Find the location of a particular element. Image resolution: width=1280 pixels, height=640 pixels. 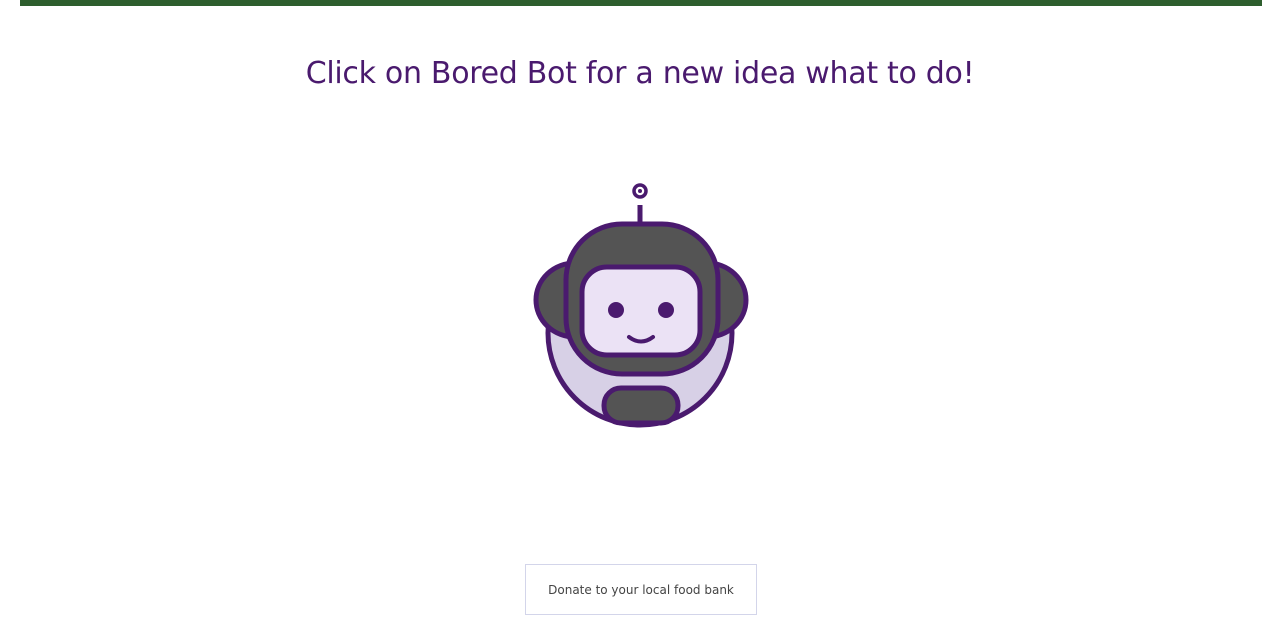

top-accent-bar is located at coordinates (641, 3).